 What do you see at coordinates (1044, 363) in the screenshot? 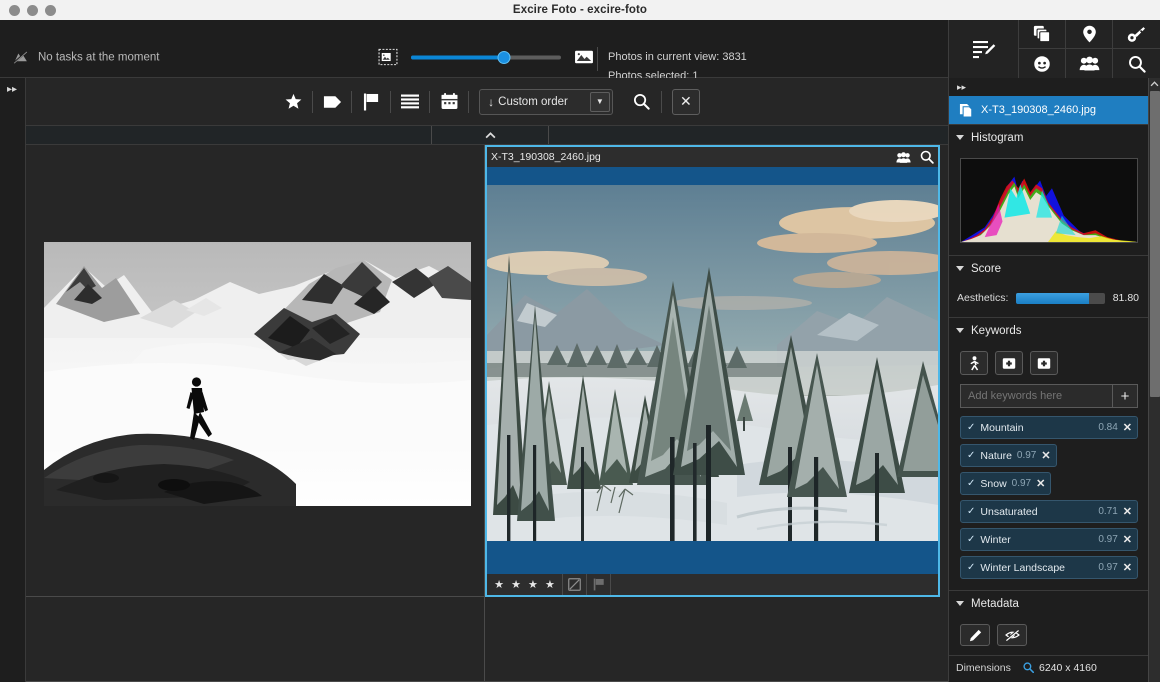
I see `remove-keyword-box-icon` at bounding box center [1044, 363].